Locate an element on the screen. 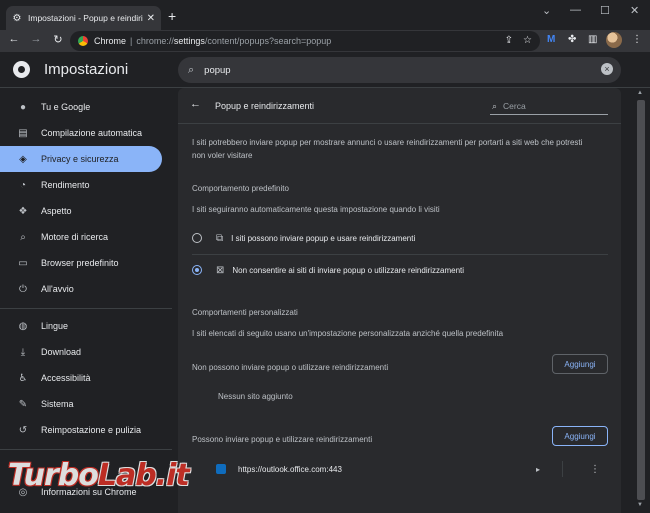 The image size is (650, 513). search-placeholder: Cerca is located at coordinates (514, 106).